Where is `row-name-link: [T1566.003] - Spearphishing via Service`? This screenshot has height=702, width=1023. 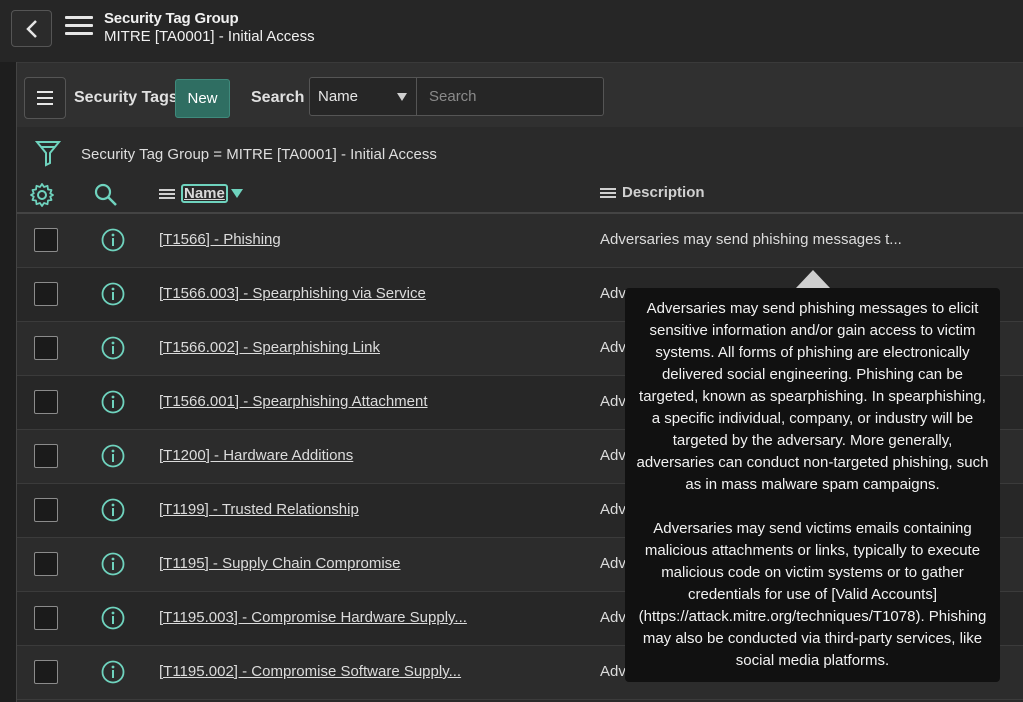 row-name-link: [T1566.003] - Spearphishing via Service is located at coordinates (292, 293).